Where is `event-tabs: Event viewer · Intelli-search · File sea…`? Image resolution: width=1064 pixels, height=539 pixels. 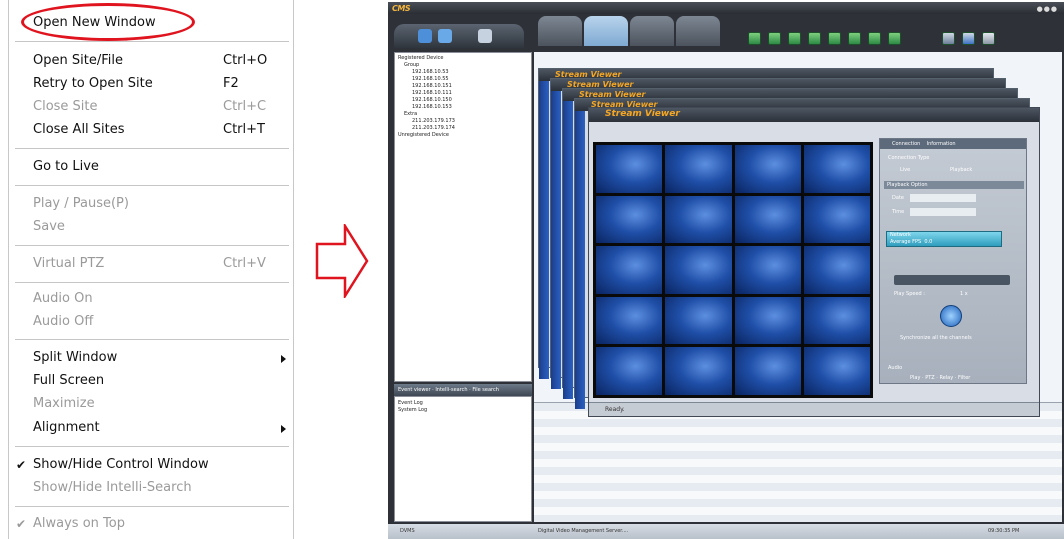
event-tabs: Event viewer · Intelli-search · File sea… is located at coordinates (463, 390).